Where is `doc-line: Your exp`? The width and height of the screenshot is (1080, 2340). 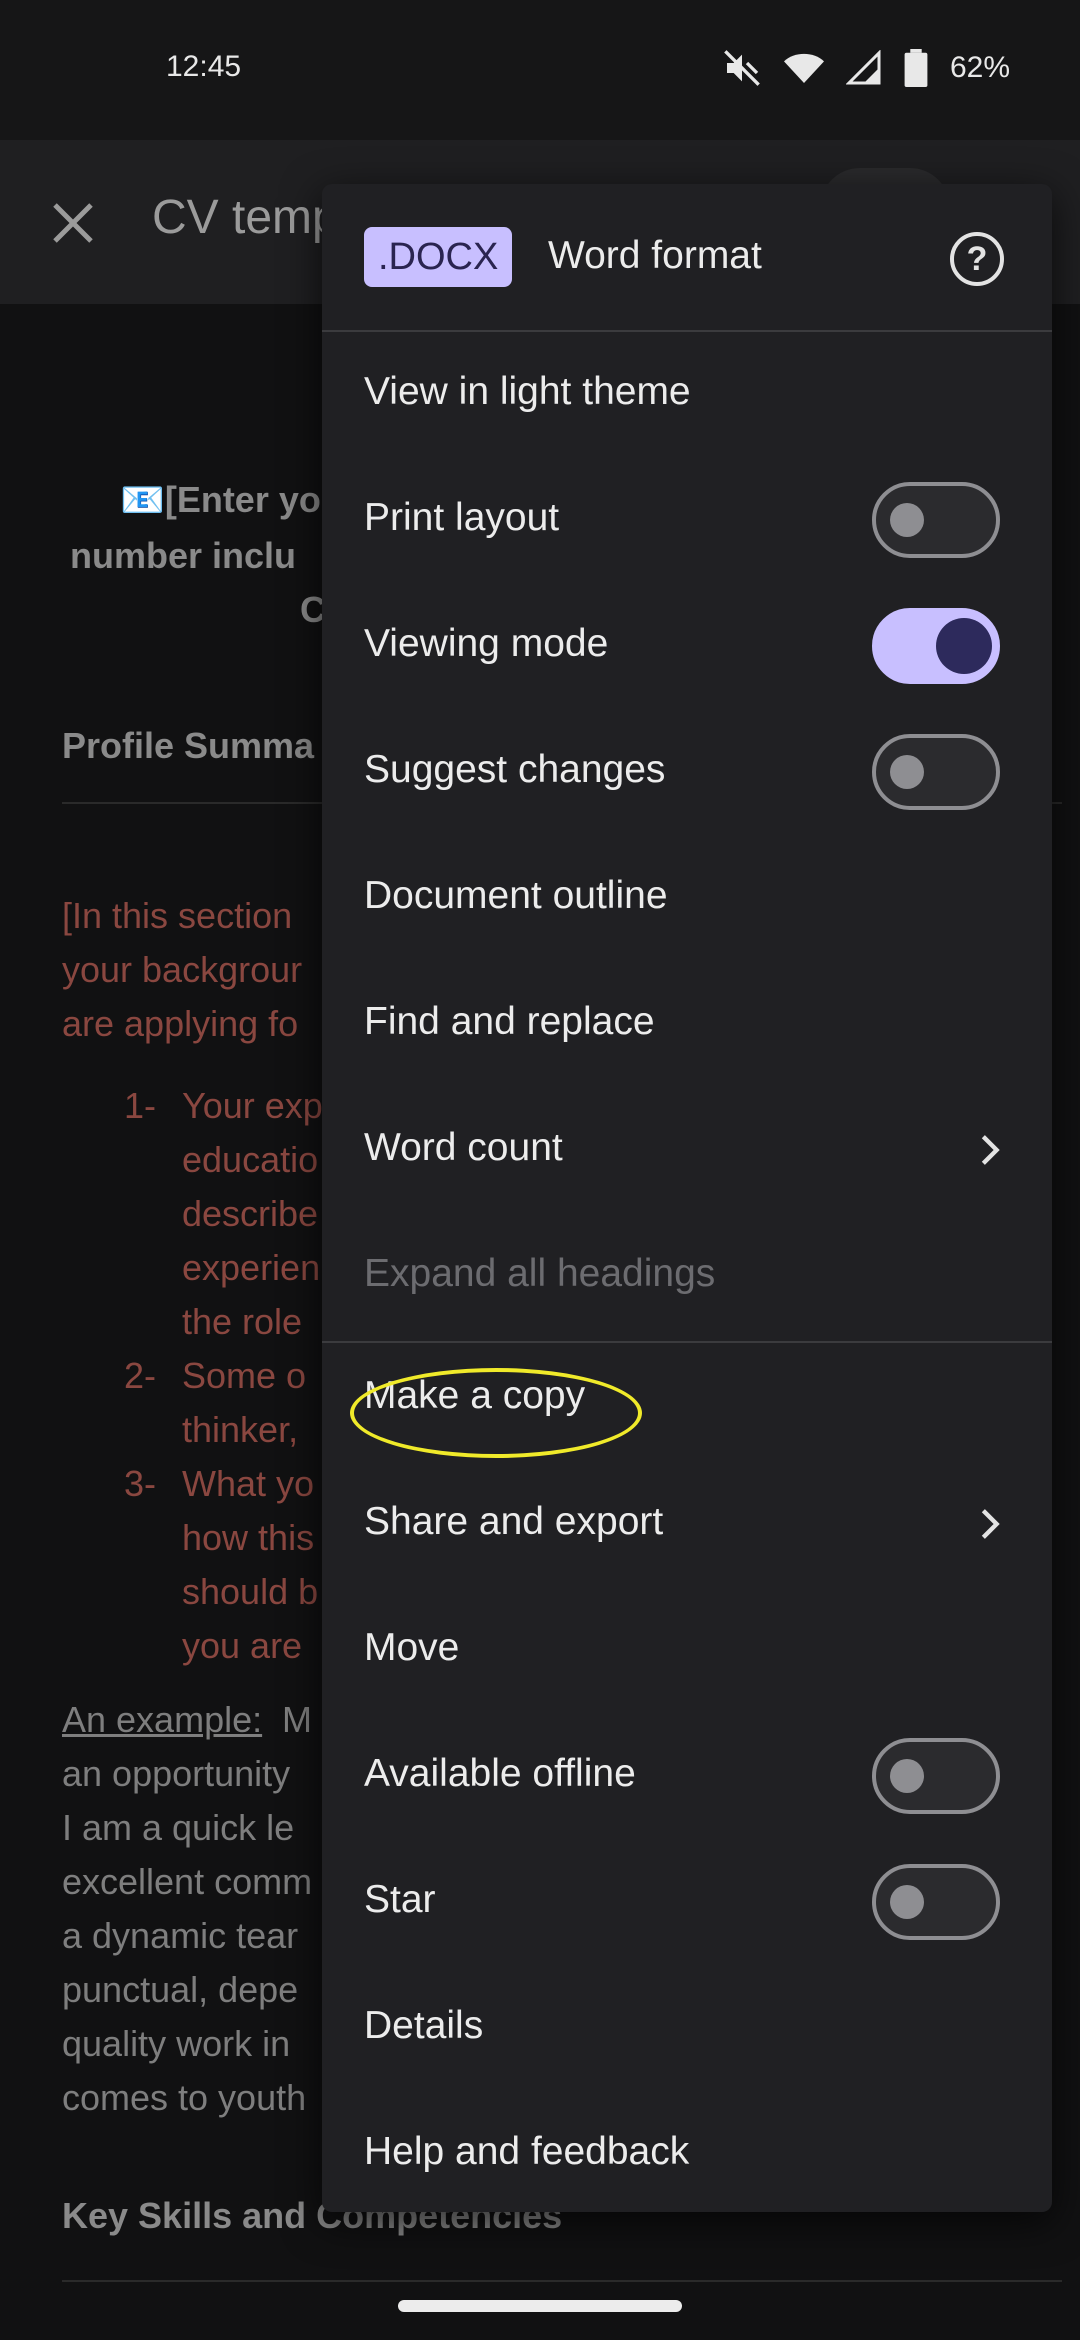
doc-line: Your exp is located at coordinates (252, 1105).